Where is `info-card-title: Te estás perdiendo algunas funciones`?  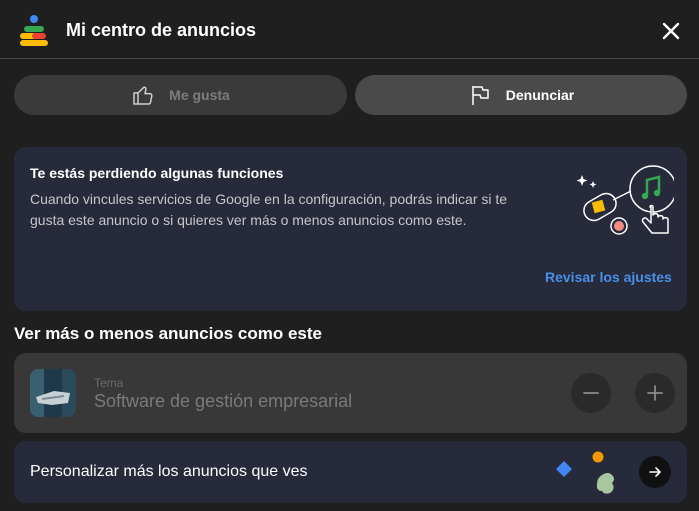
info-card-title: Te estás perdiendo algunas funciones is located at coordinates (157, 173).